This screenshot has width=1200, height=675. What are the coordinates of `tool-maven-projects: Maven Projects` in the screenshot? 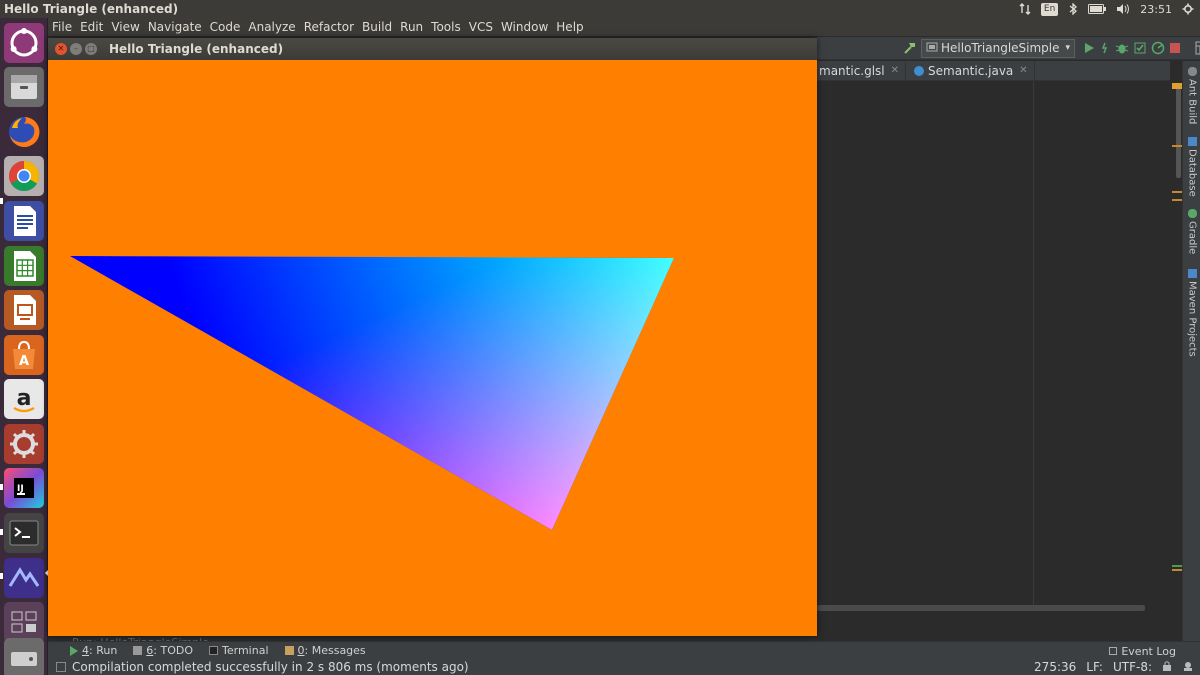 It's located at (1192, 313).